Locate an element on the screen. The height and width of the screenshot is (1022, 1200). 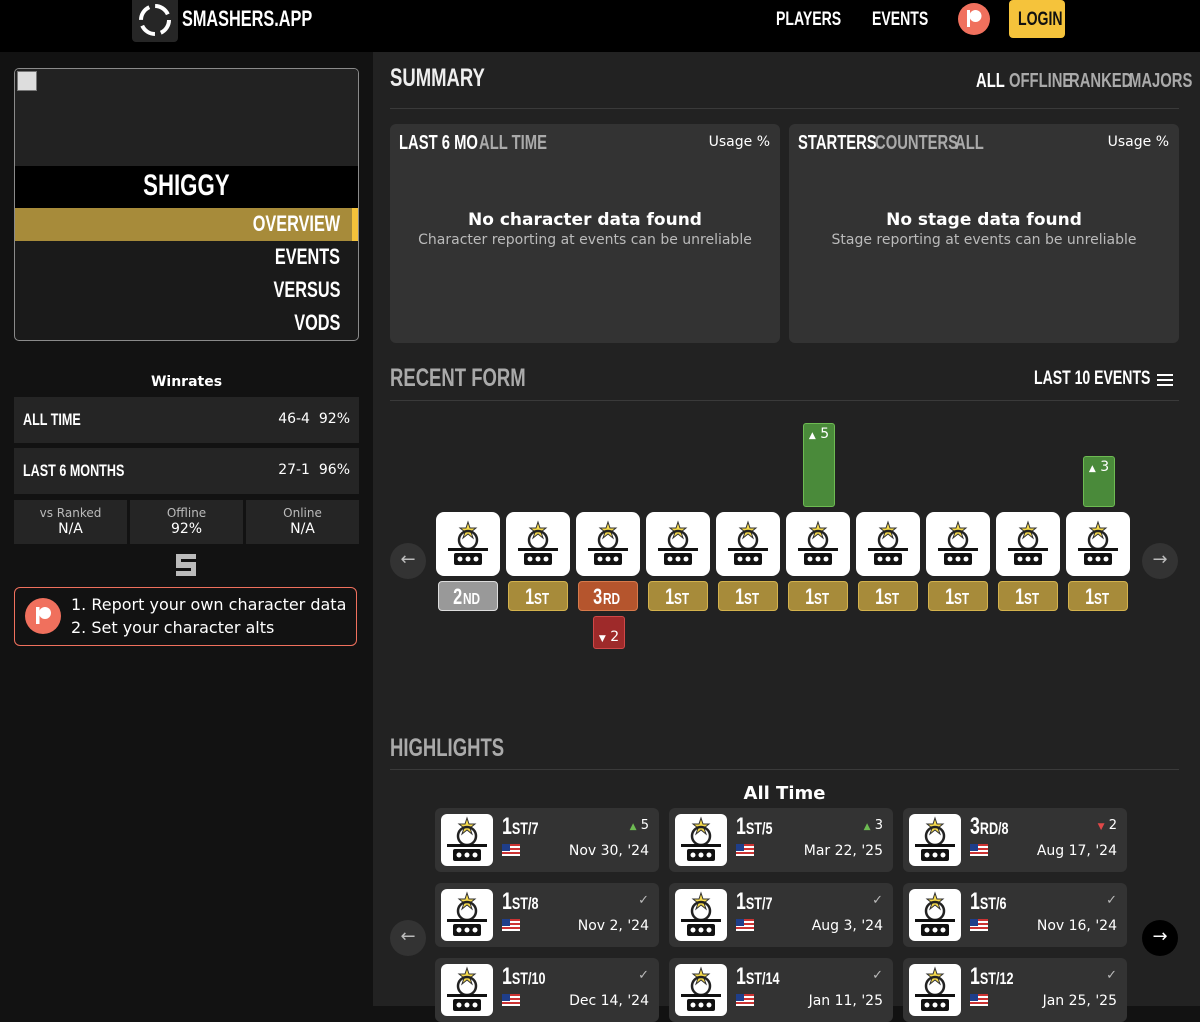
highlight-delta: ▲ 5 is located at coordinates (639, 825).